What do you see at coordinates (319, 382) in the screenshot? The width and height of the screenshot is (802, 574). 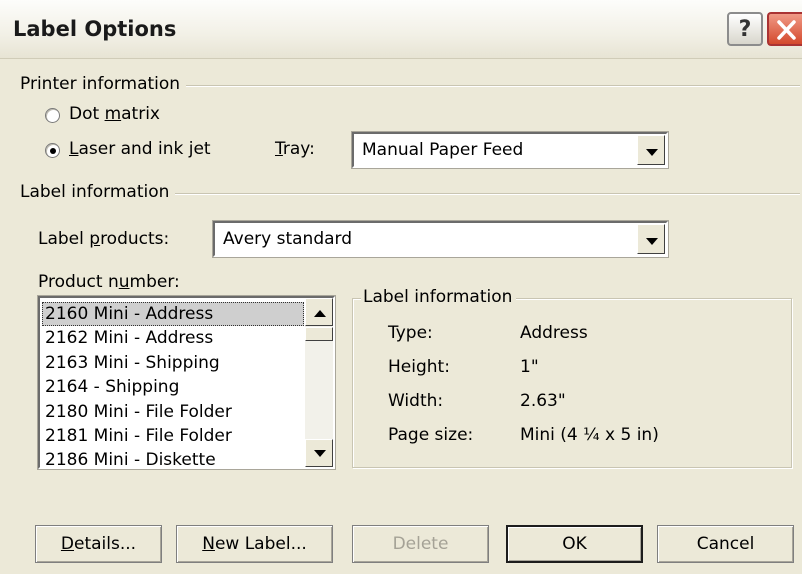 I see `list-scrollbar` at bounding box center [319, 382].